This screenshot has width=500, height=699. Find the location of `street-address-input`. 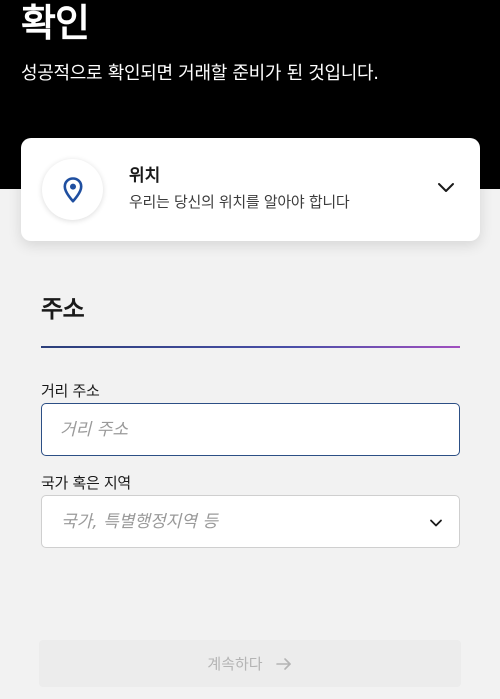

street-address-input is located at coordinates (250, 429).